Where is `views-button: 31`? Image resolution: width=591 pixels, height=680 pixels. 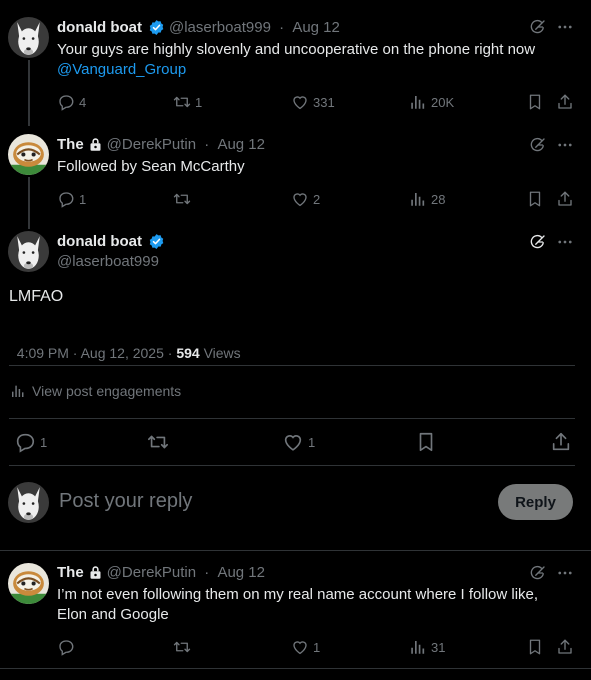 views-button: 31 is located at coordinates (427, 647).